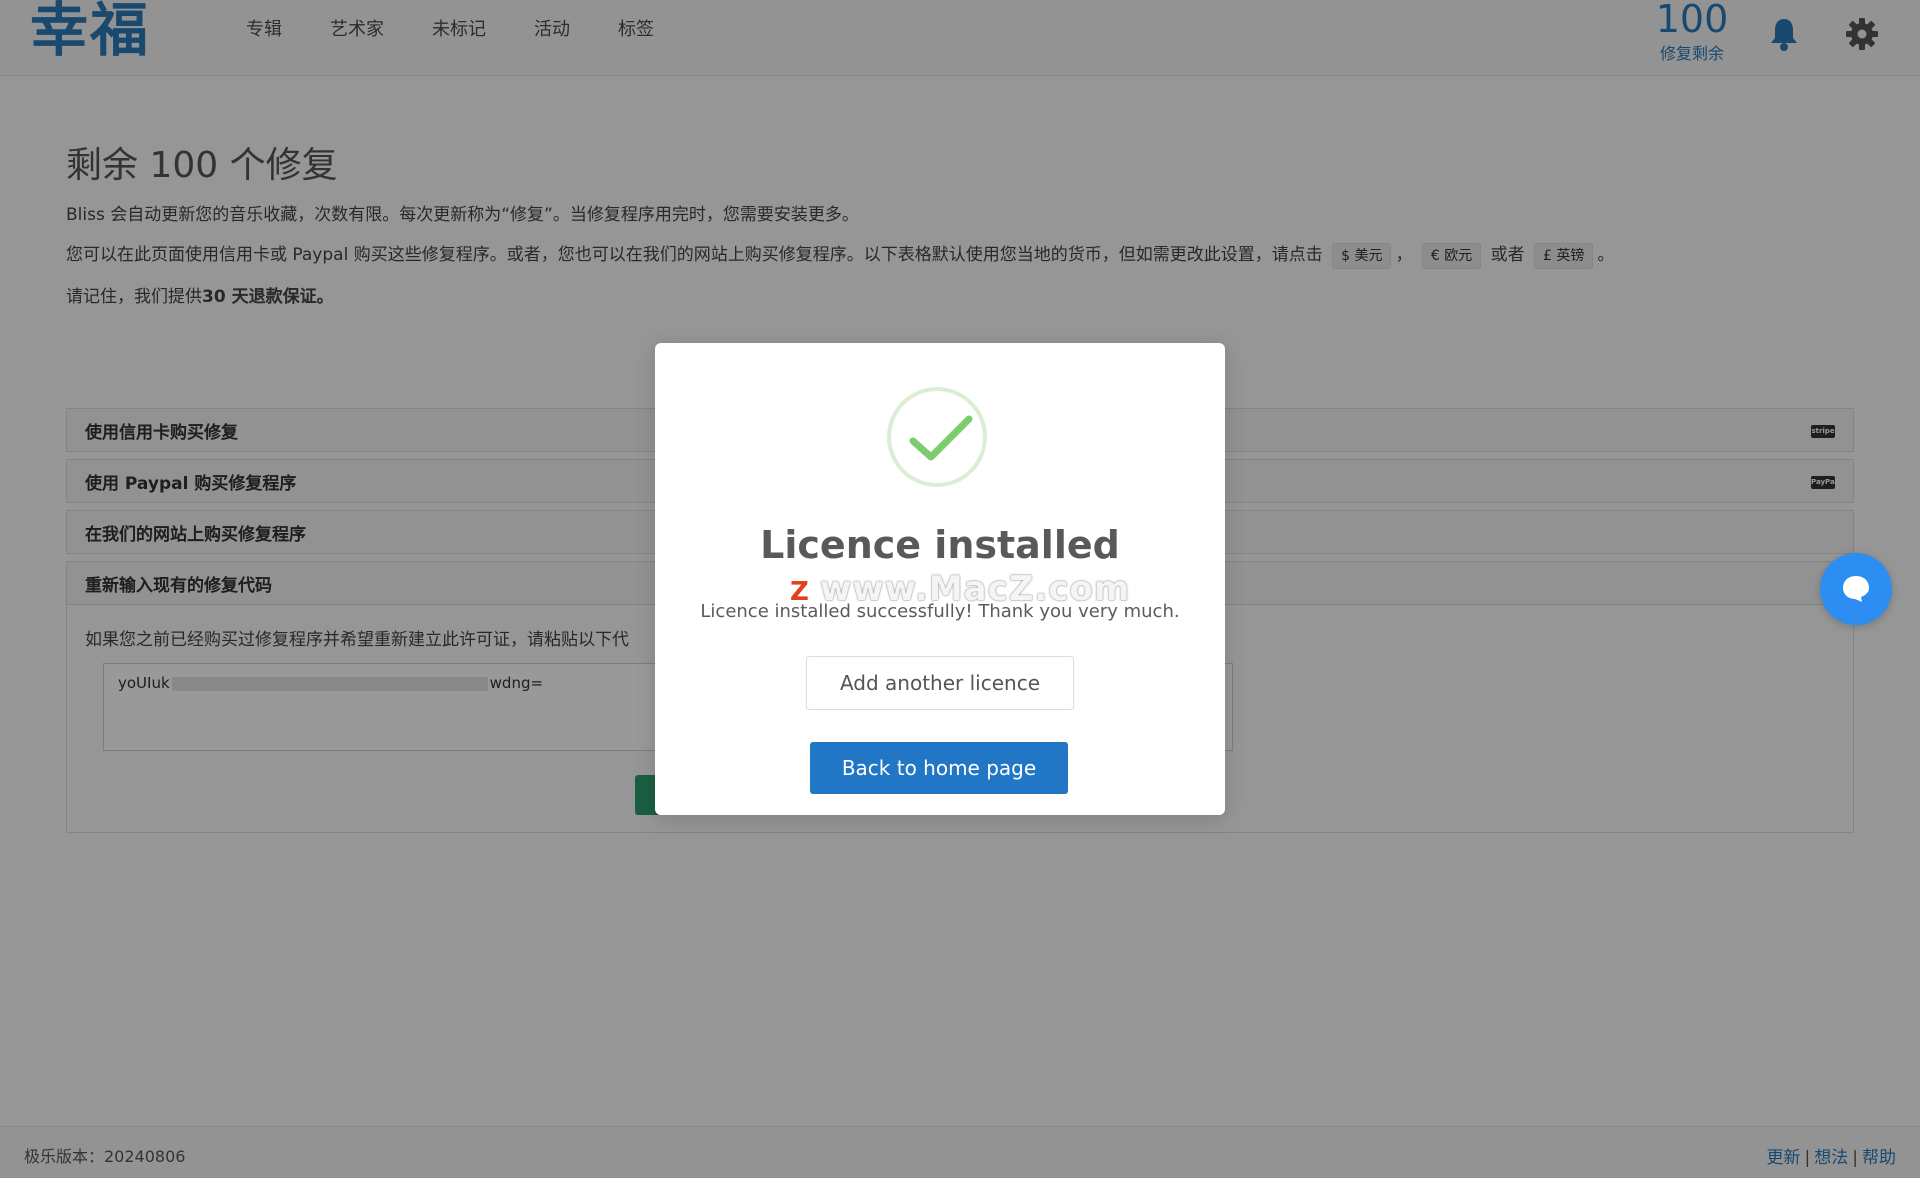 The width and height of the screenshot is (1920, 1179). Describe the element at coordinates (939, 768) in the screenshot. I see `back-to-home-button: Back to home page` at that location.